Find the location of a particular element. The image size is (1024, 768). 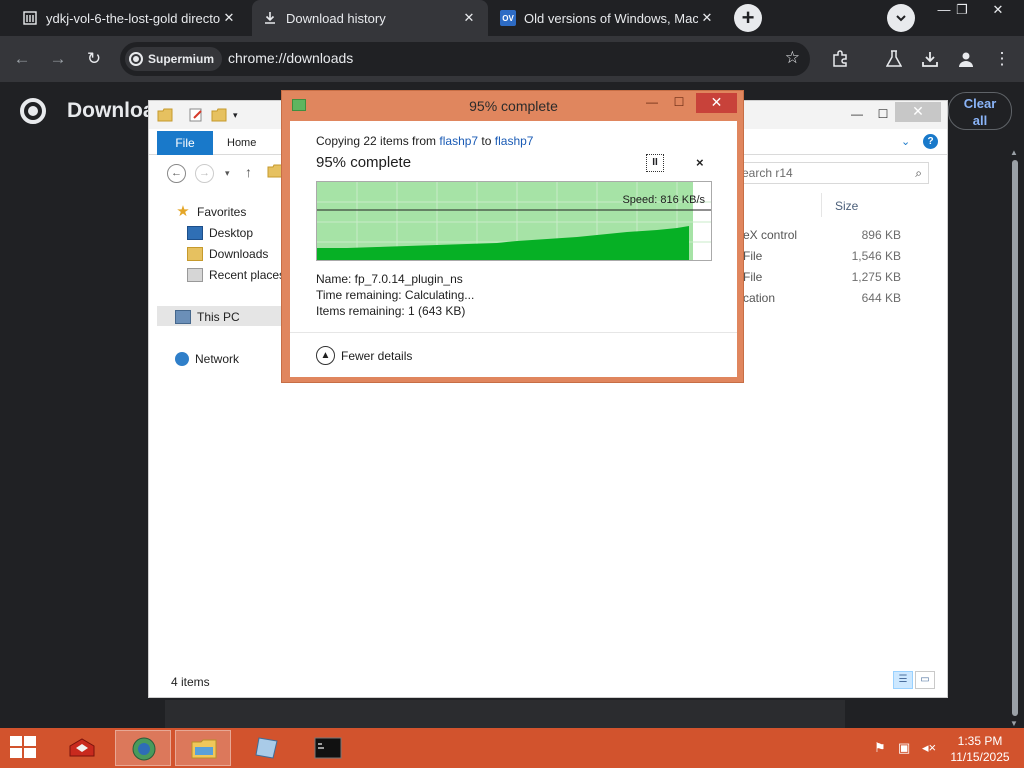

file-size: 1,275 KB is located at coordinates (876, 277).